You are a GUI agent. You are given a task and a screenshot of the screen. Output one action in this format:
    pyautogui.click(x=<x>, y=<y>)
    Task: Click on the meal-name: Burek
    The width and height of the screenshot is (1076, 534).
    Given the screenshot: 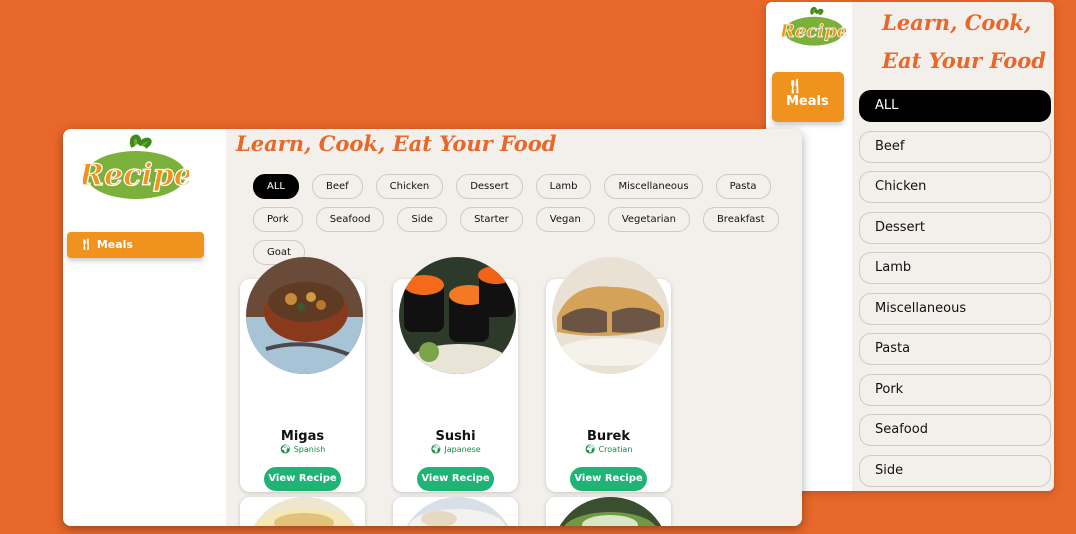 What is the action you would take?
    pyautogui.click(x=608, y=436)
    